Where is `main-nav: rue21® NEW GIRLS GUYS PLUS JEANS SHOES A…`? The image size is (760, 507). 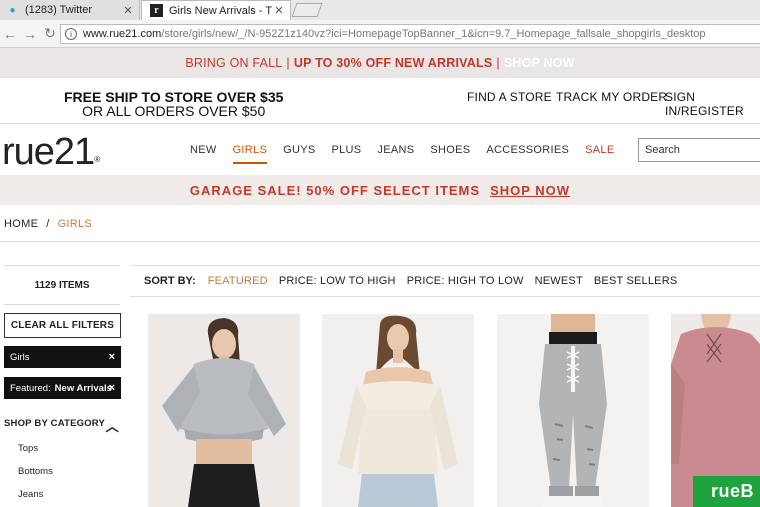 main-nav: rue21® NEW GIRLS GUYS PLUS JEANS SHOES A… is located at coordinates (380, 150).